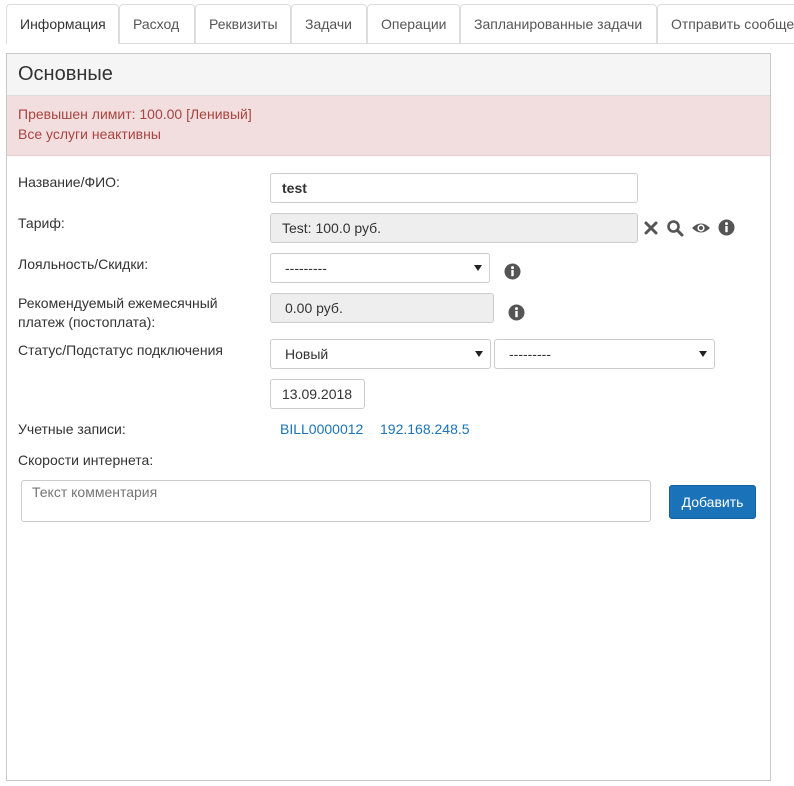 The image size is (794, 786). I want to click on close-icon, so click(652, 229).